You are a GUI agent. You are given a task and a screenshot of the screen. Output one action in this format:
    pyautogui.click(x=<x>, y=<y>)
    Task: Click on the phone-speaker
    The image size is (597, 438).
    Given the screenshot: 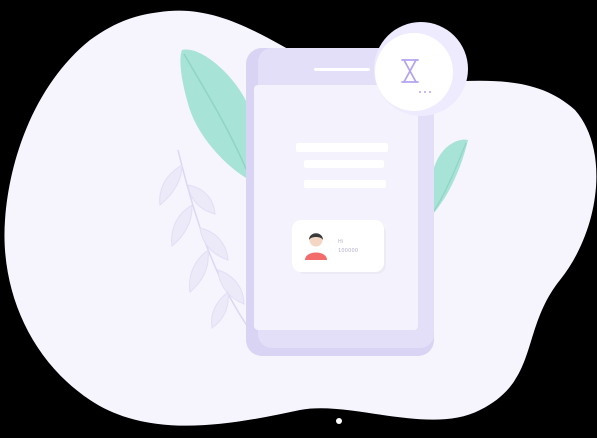 What is the action you would take?
    pyautogui.click(x=342, y=69)
    